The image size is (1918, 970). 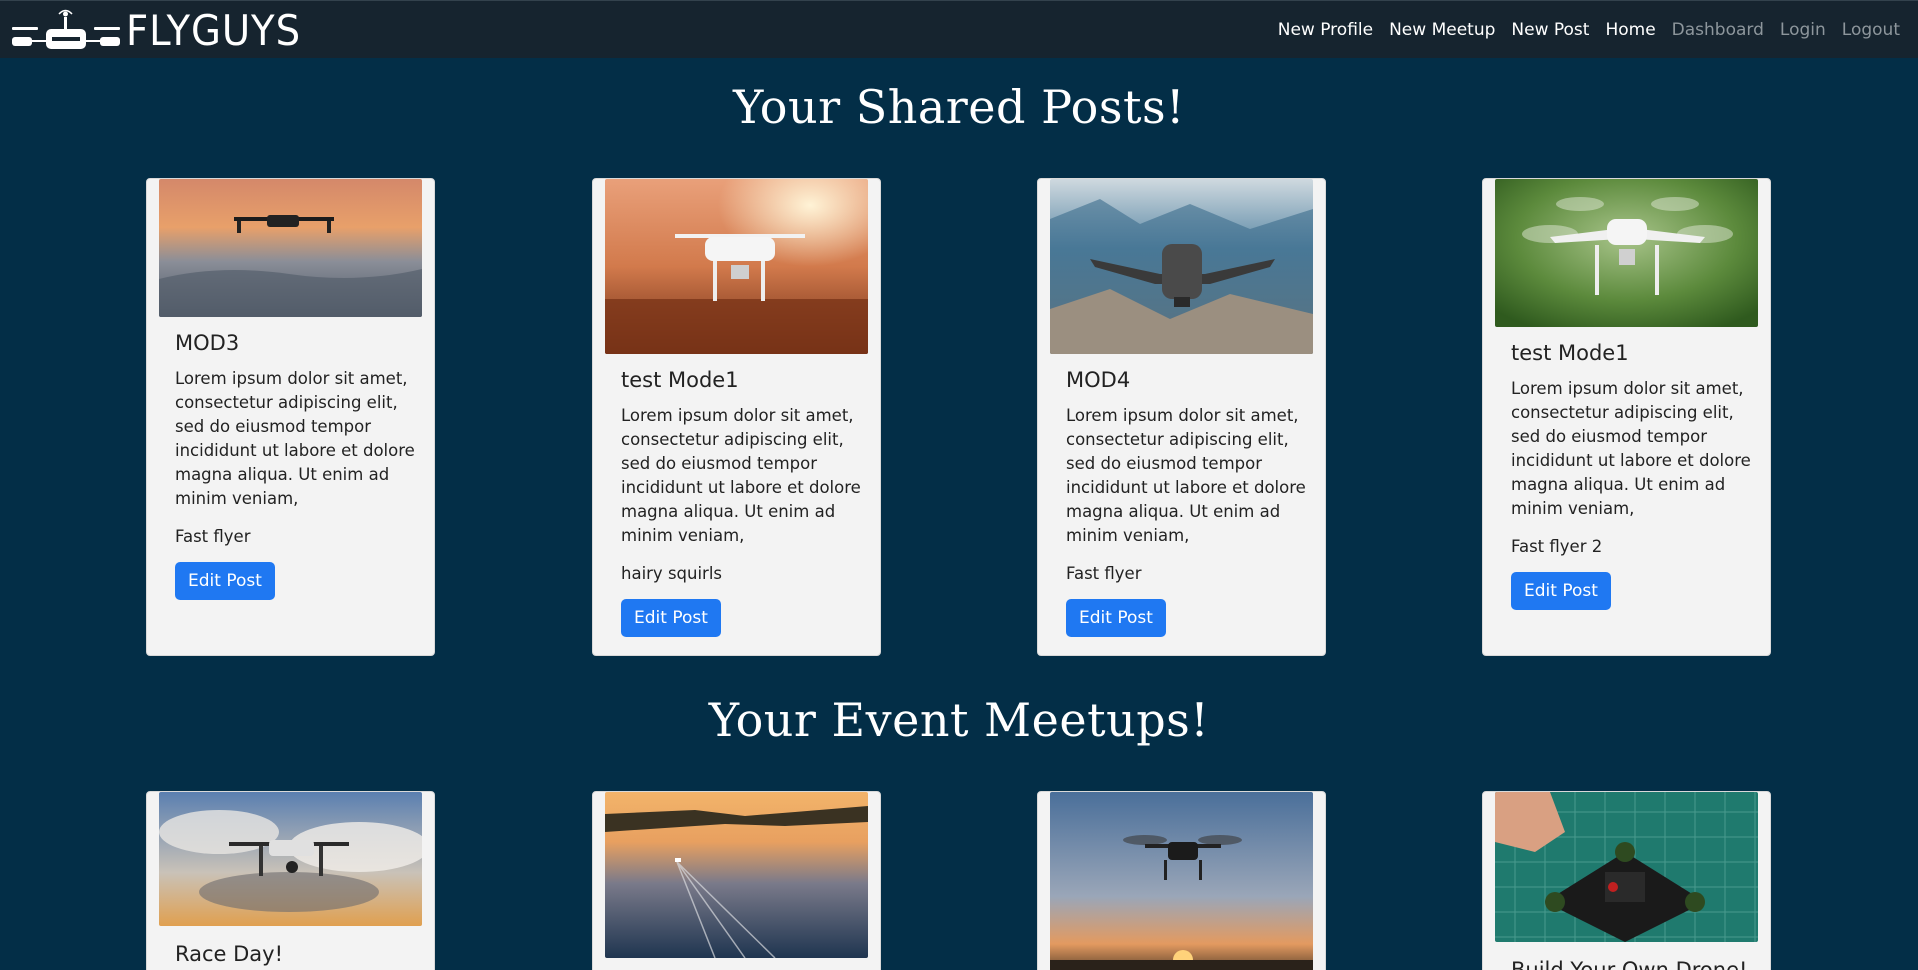 I want to click on brand-logo-link: FLYGUYS, so click(x=163, y=30).